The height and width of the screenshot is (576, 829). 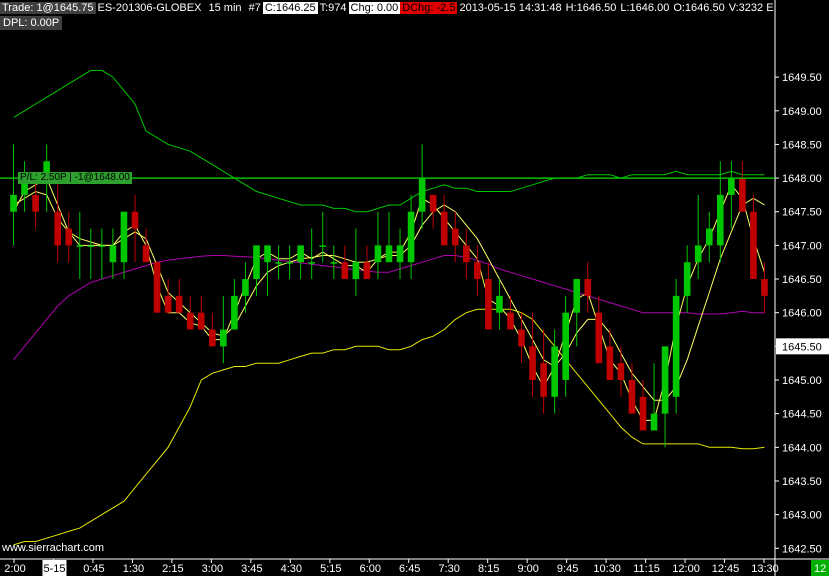 What do you see at coordinates (510, 8) in the screenshot?
I see `datetime: 2013-05-15 14:31:48` at bounding box center [510, 8].